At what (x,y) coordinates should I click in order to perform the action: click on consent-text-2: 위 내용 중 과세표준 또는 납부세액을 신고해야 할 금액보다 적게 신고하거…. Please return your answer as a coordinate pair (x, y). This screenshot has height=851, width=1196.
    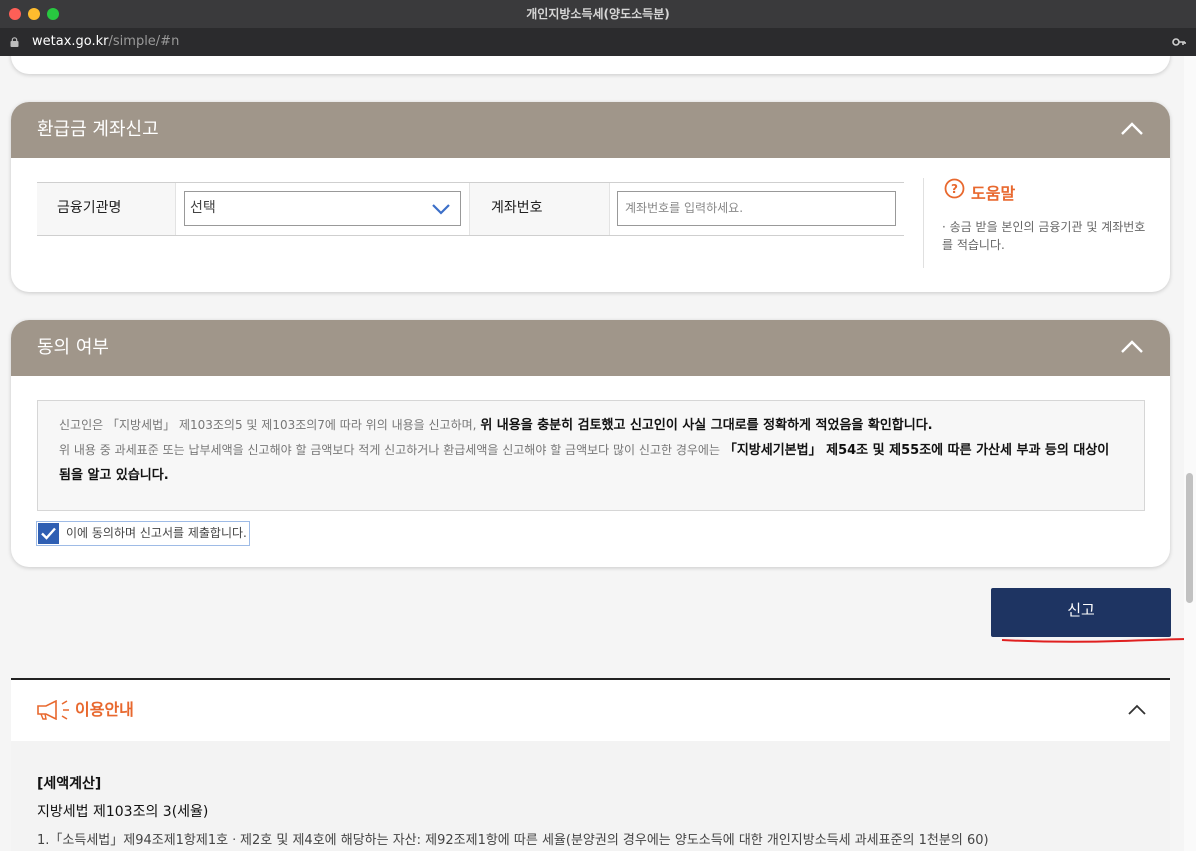
    Looking at the image, I should click on (391, 450).